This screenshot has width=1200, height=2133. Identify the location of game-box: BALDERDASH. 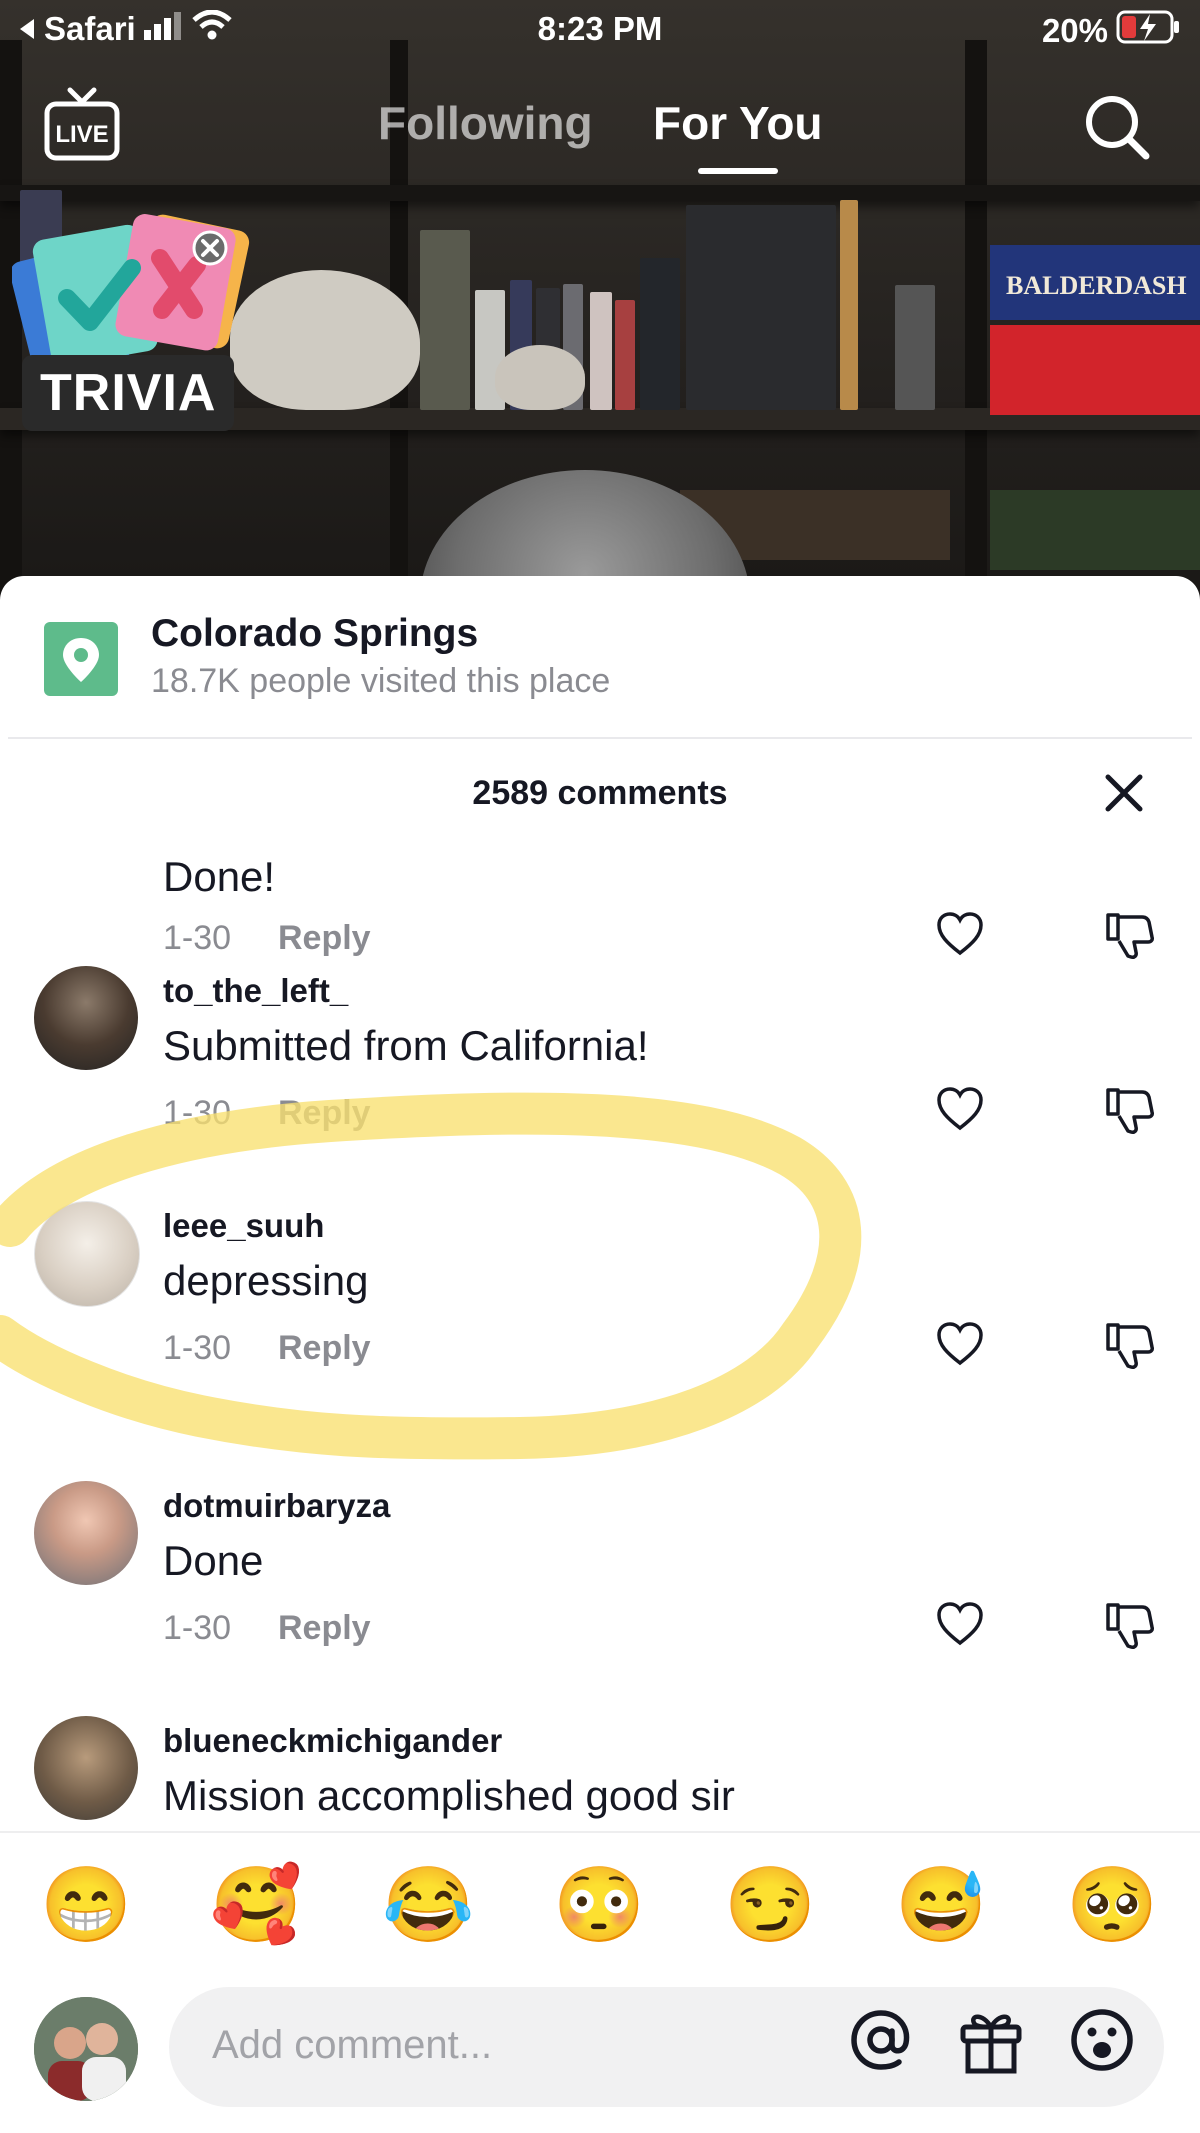
(1095, 282).